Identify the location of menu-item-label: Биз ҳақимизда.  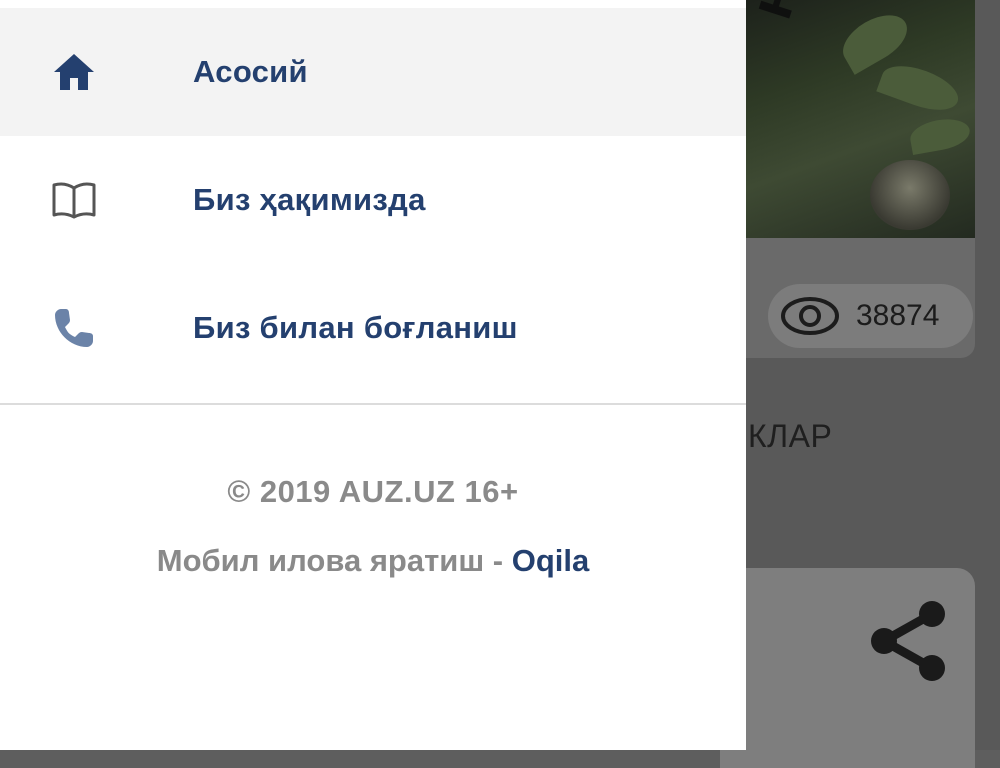
(309, 199).